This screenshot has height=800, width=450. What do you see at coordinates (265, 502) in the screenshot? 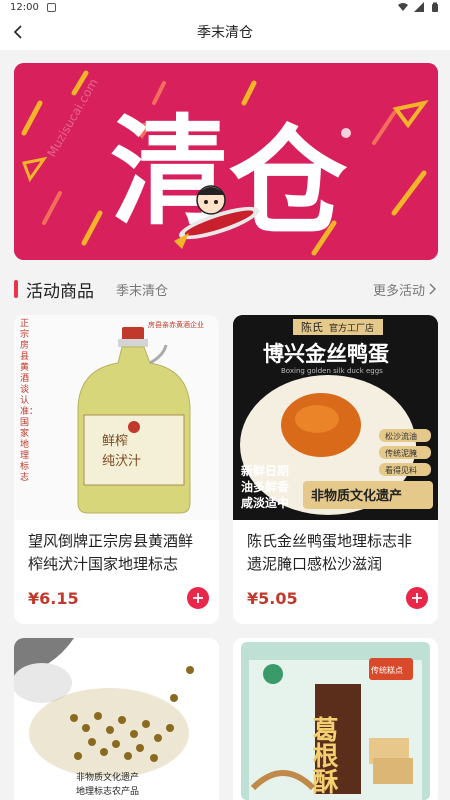
I see `egg-tag-3: 咸淡适中` at bounding box center [265, 502].